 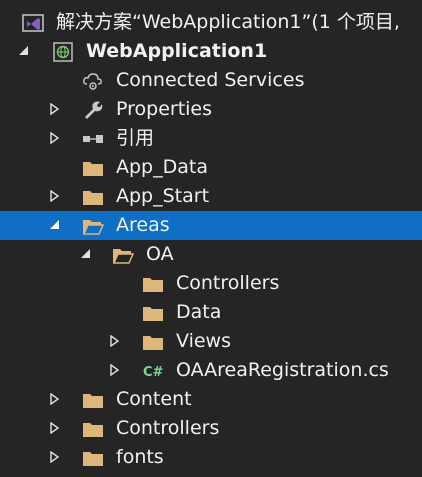 What do you see at coordinates (164, 109) in the screenshot?
I see `properties-label: Properties` at bounding box center [164, 109].